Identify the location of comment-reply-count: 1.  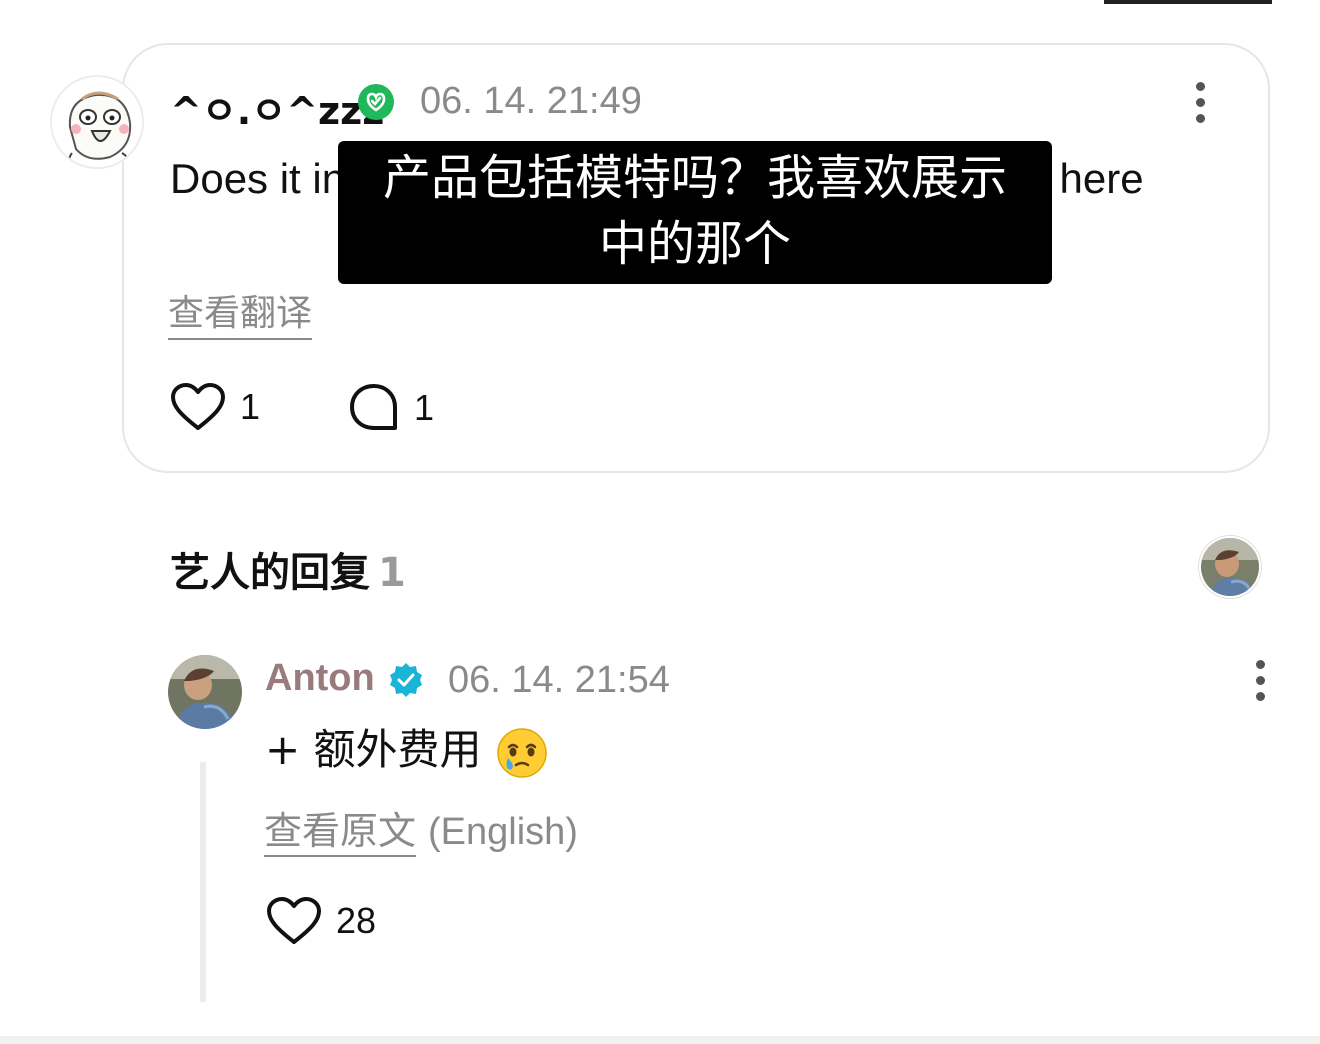
(424, 407).